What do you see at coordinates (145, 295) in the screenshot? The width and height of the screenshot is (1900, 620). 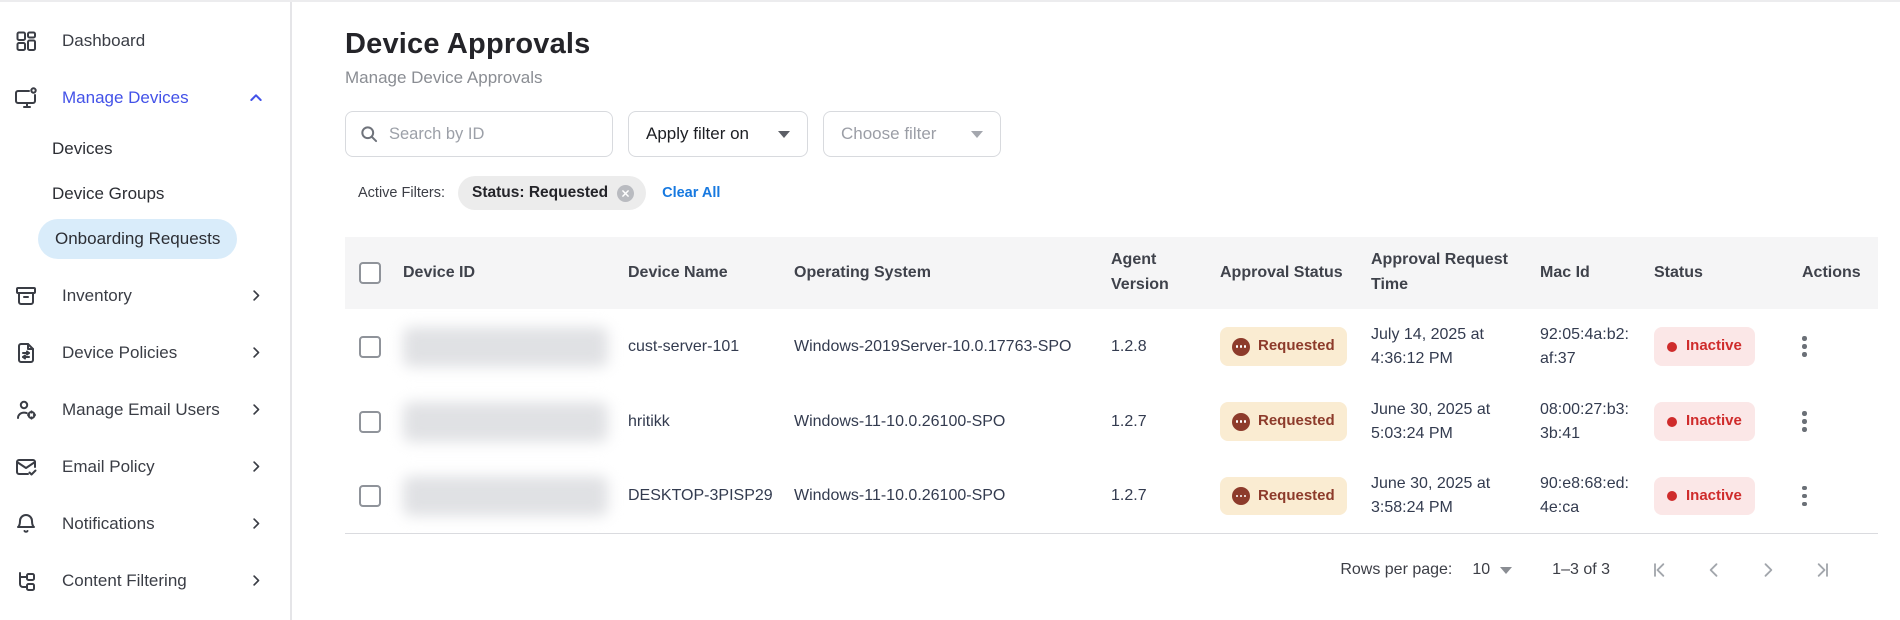 I see `sidebar-item-inventory: Inventory` at bounding box center [145, 295].